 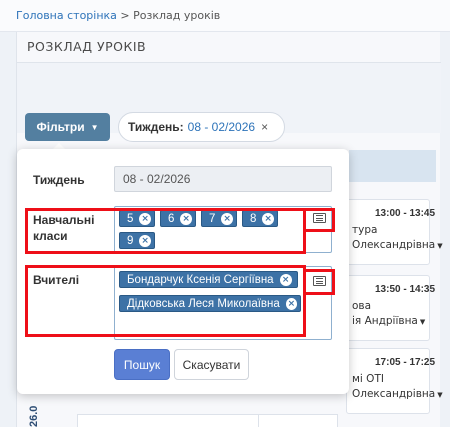 I want to click on classes-field-label-line1: Навчальні, so click(x=64, y=220).